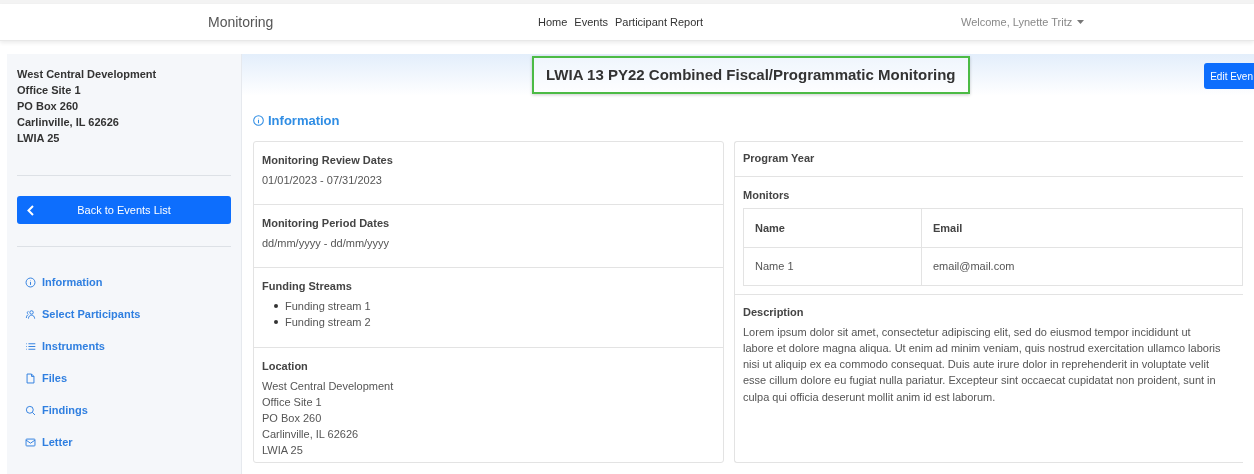  What do you see at coordinates (1081, 22) in the screenshot?
I see `caret-icon` at bounding box center [1081, 22].